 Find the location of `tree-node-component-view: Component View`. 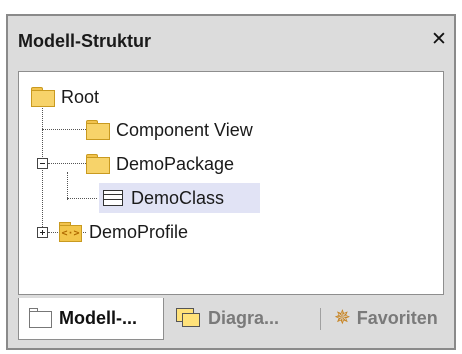

tree-node-component-view: Component View is located at coordinates (169, 130).